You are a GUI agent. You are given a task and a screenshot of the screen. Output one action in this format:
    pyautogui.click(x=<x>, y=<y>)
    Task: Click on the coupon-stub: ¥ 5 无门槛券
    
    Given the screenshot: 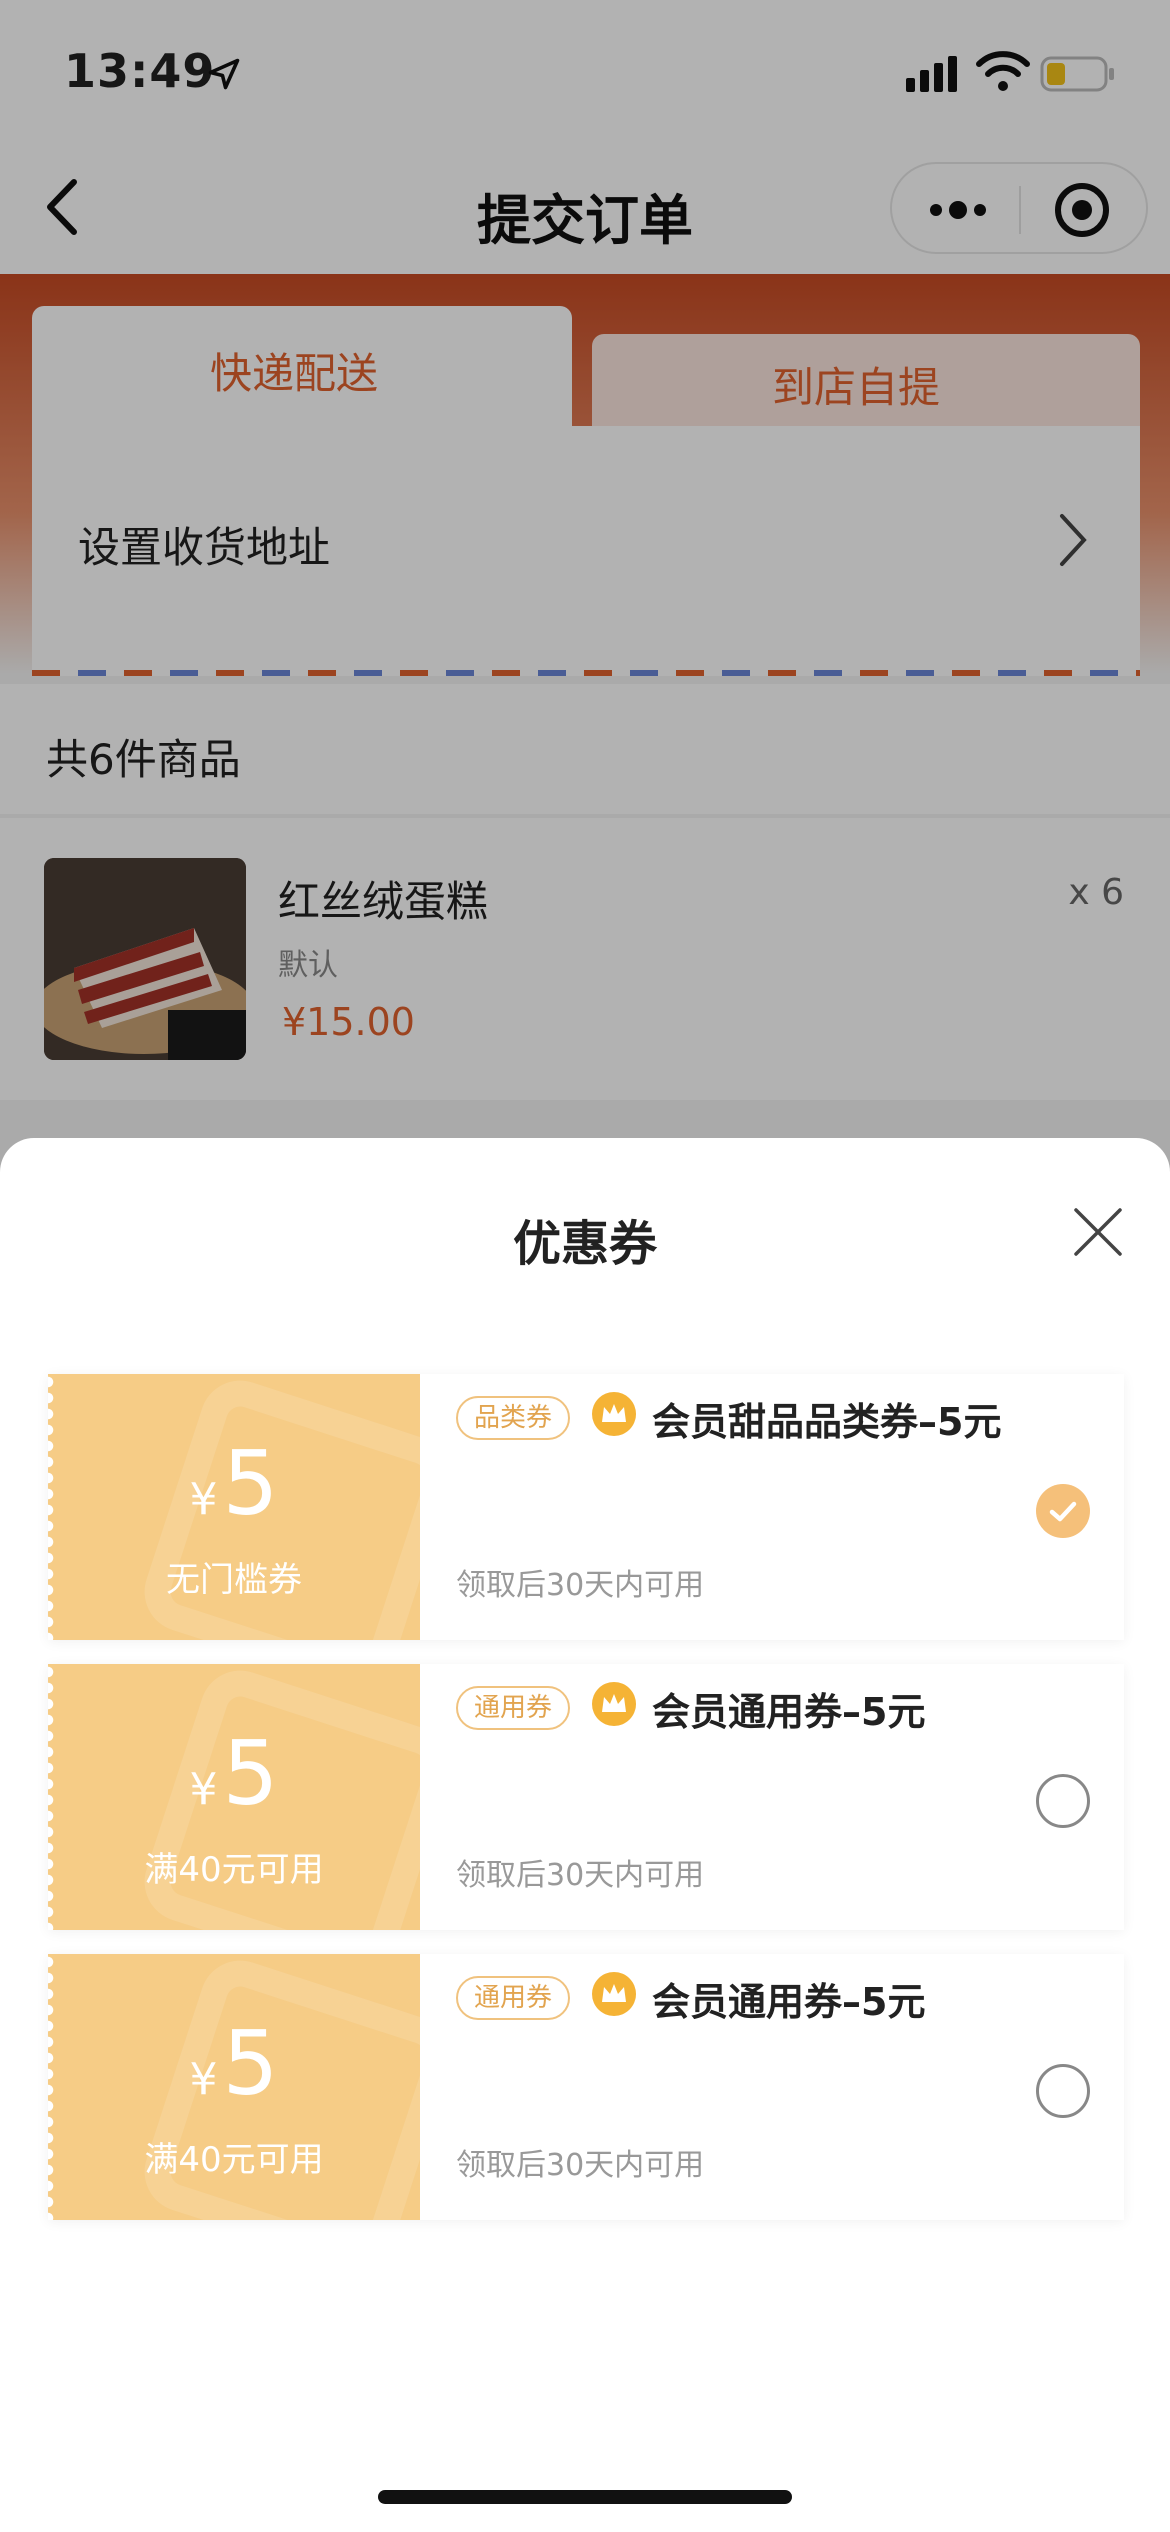 What is the action you would take?
    pyautogui.click(x=234, y=1507)
    